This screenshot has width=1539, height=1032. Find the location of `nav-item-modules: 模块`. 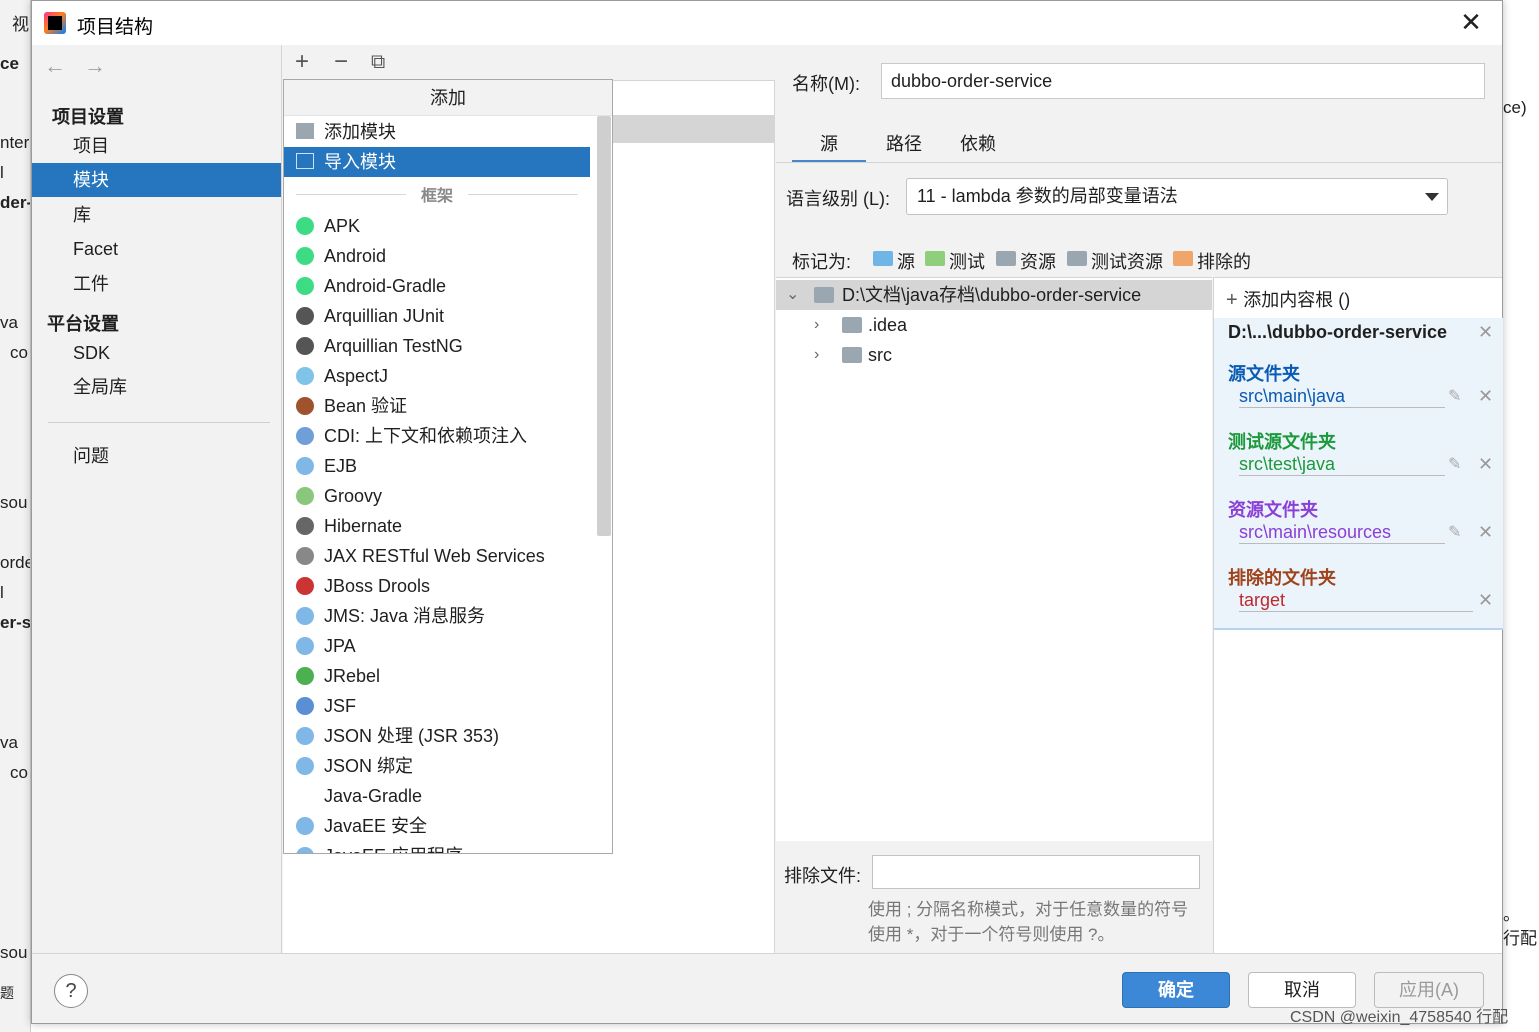

nav-item-modules: 模块 is located at coordinates (156, 180).